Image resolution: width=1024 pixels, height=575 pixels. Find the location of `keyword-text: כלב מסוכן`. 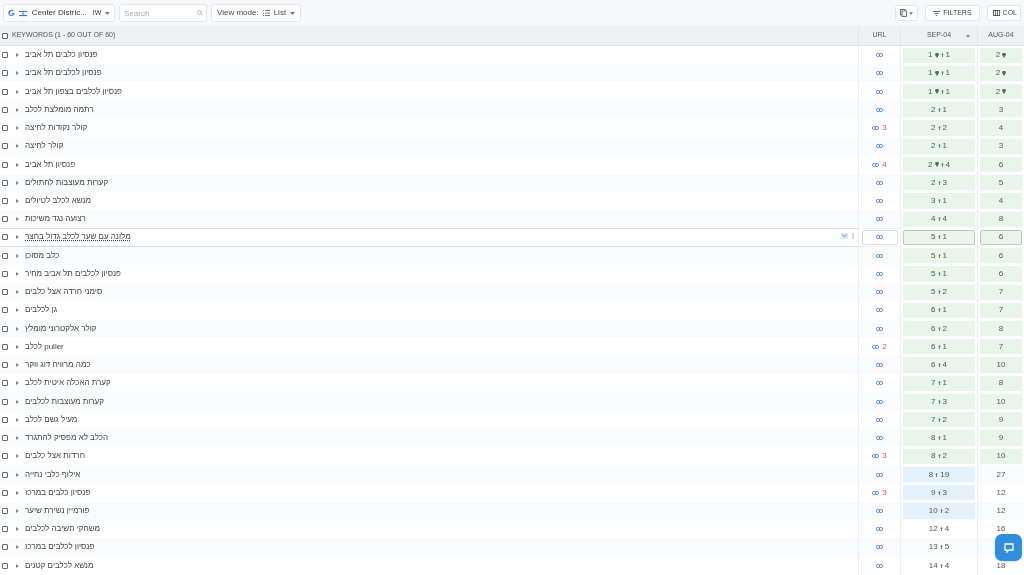

keyword-text: כלב מסוכן is located at coordinates (42, 255).